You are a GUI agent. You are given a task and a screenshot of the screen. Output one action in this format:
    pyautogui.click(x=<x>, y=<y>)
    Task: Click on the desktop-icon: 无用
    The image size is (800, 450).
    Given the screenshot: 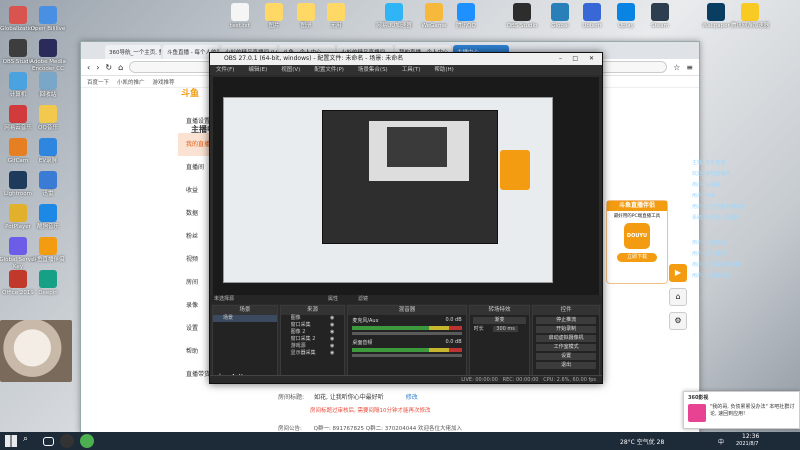 What is the action you would take?
    pyautogui.click(x=336, y=16)
    